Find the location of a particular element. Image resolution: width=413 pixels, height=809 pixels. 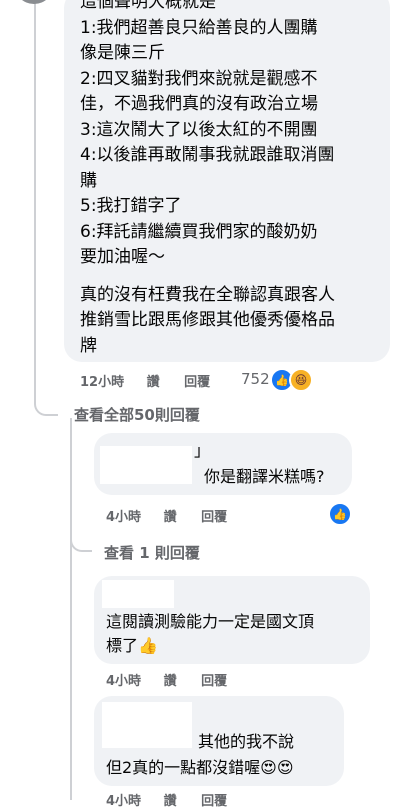

avatar is located at coordinates (34, 2).